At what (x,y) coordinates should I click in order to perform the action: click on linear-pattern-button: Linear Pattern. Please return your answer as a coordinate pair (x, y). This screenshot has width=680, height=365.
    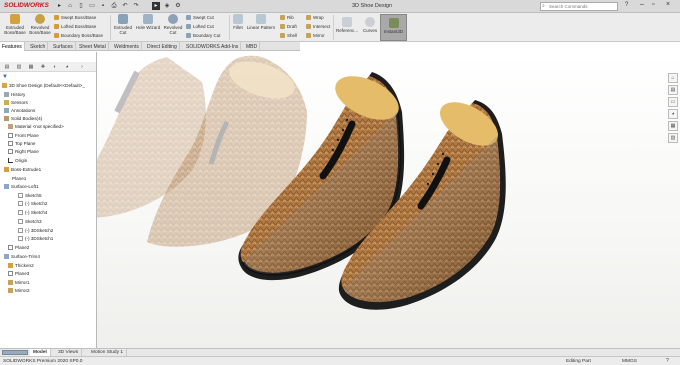
    Looking at the image, I should click on (261, 22).